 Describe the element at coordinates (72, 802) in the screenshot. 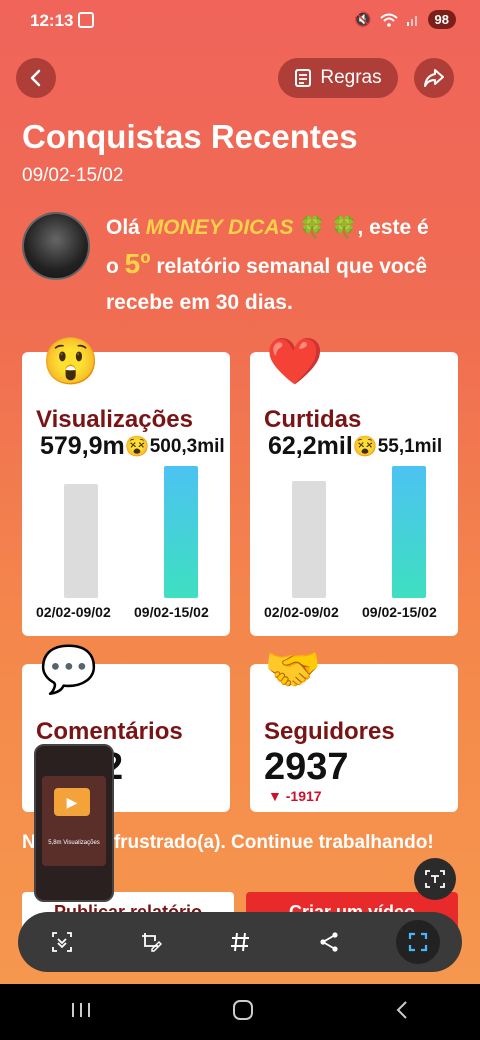

I see `play-icon: ▶` at that location.